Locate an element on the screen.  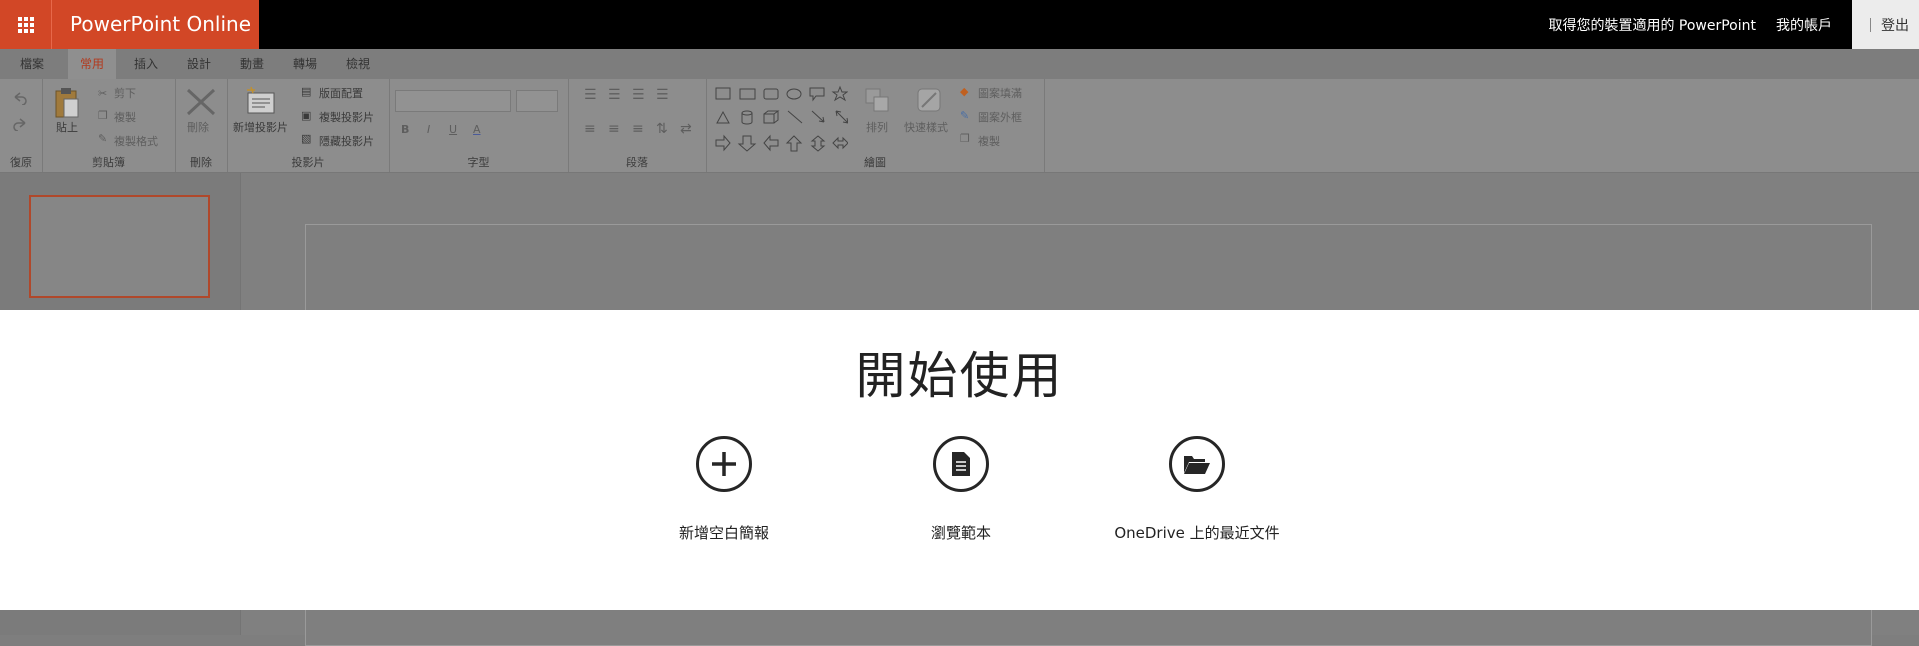
arrange-icon is located at coordinates (878, 101).